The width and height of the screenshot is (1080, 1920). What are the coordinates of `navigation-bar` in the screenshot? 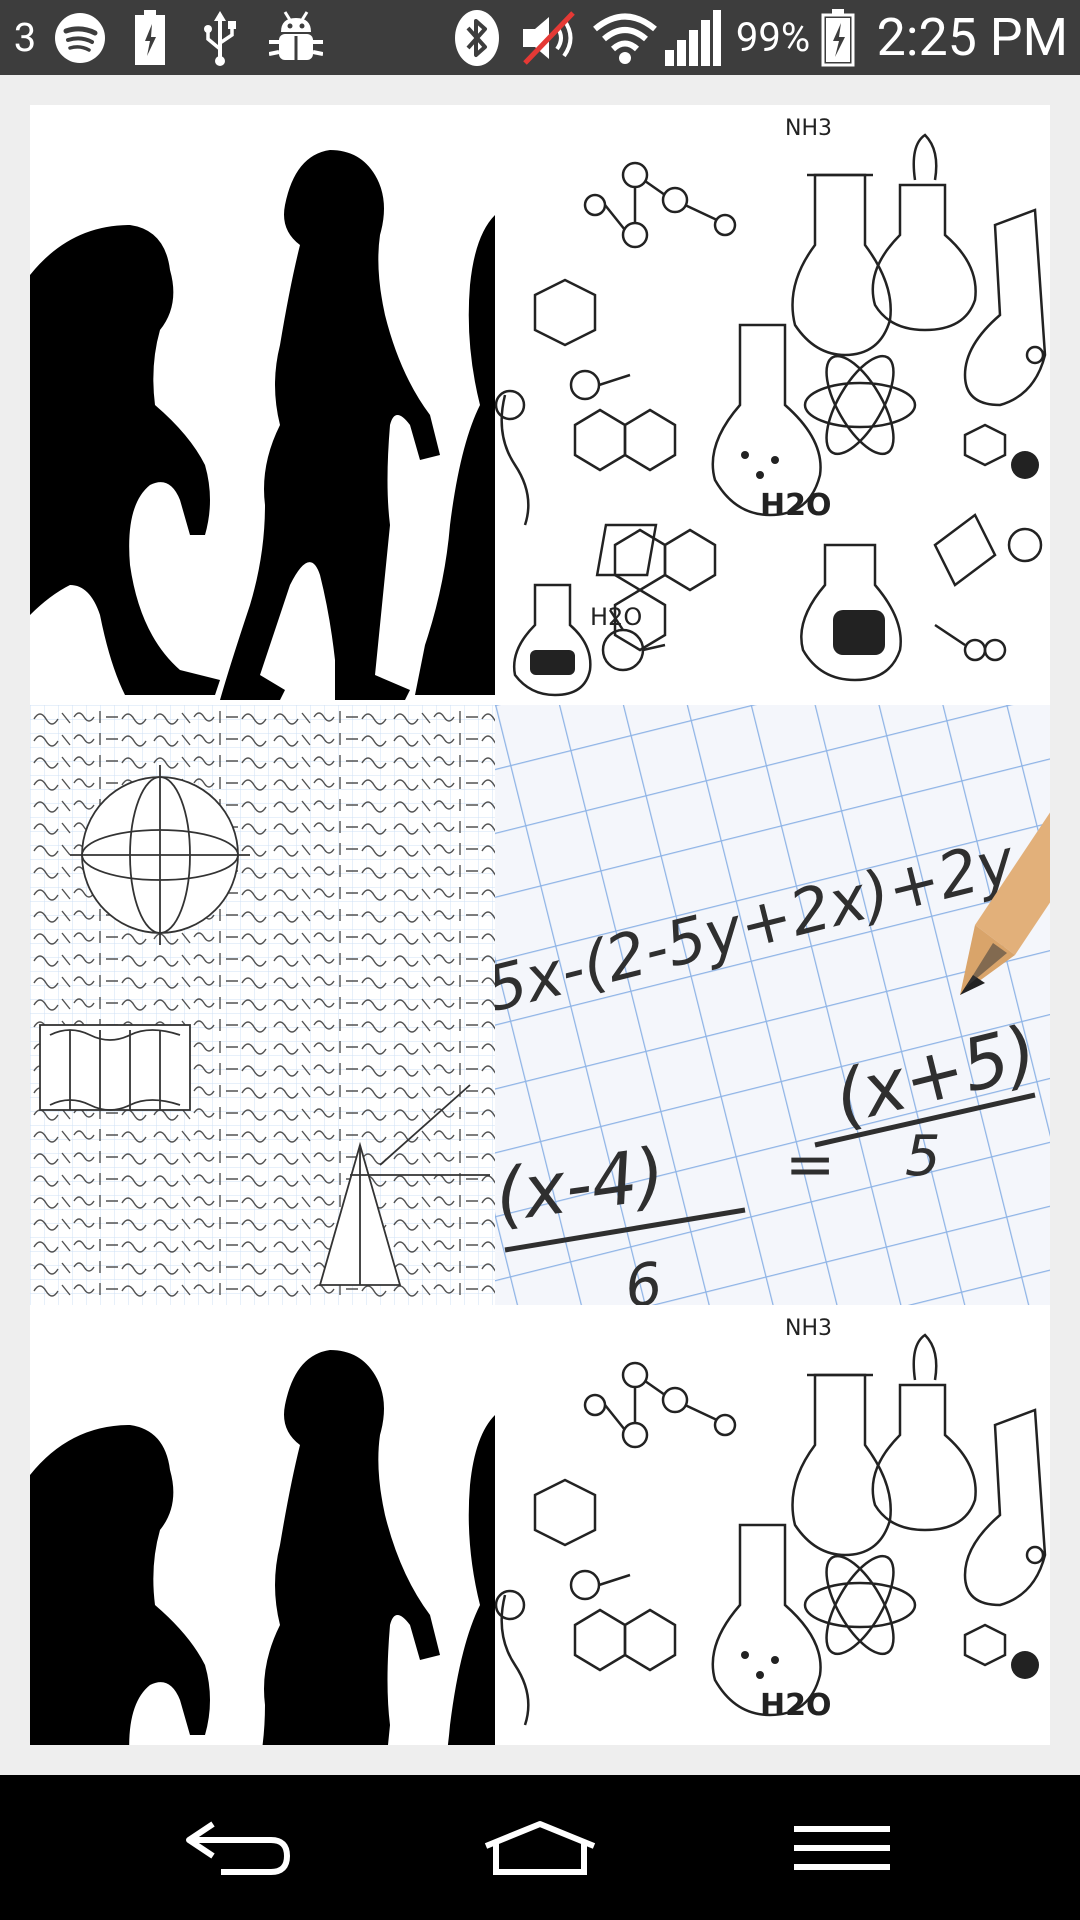 It's located at (540, 1847).